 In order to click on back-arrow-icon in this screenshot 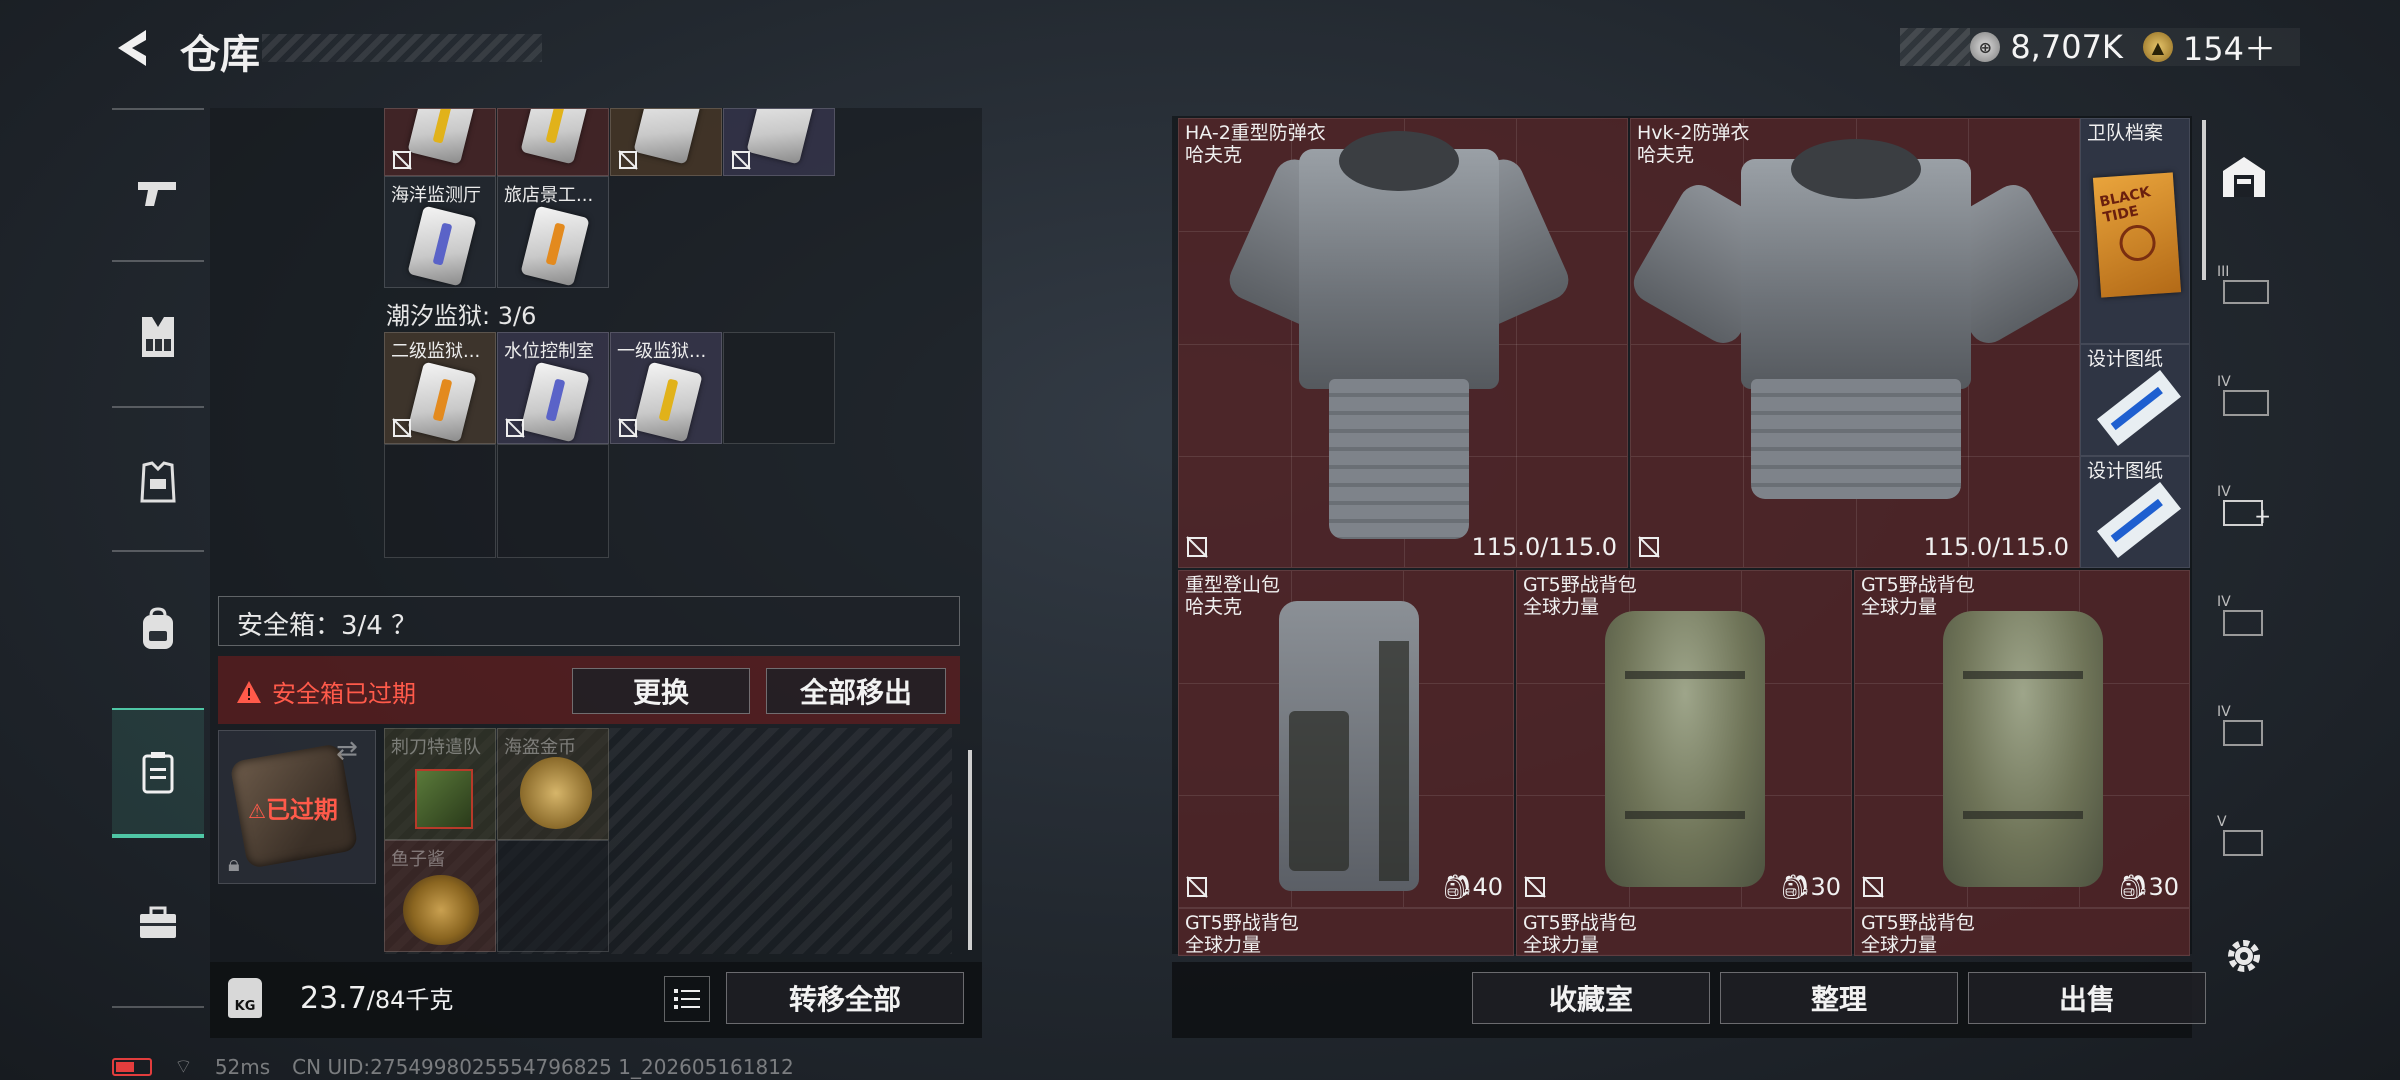, I will do `click(132, 48)`.